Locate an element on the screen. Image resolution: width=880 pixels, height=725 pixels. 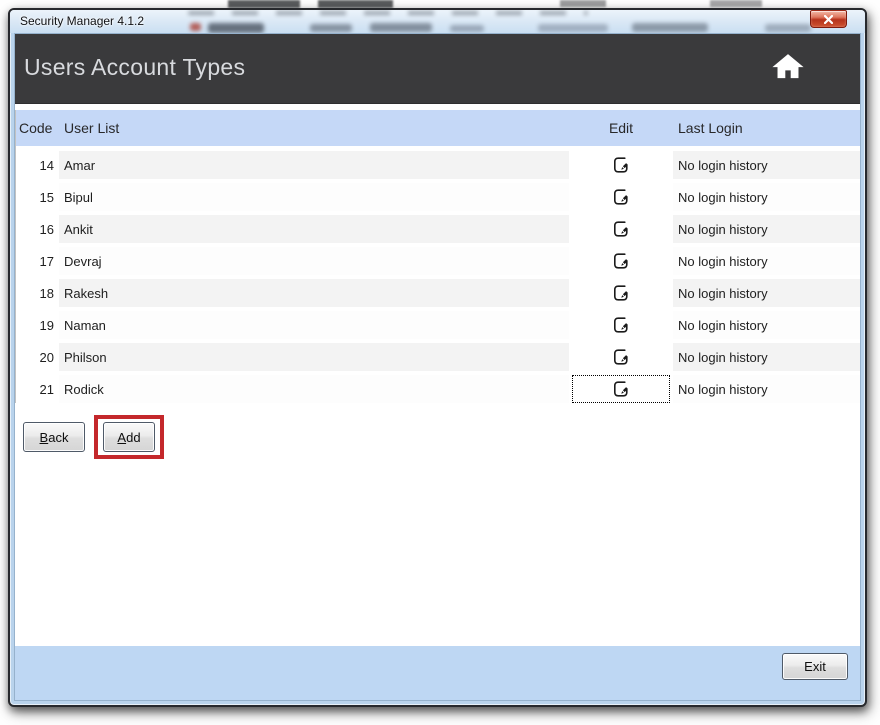
page-title: Users Account Types is located at coordinates (135, 67).